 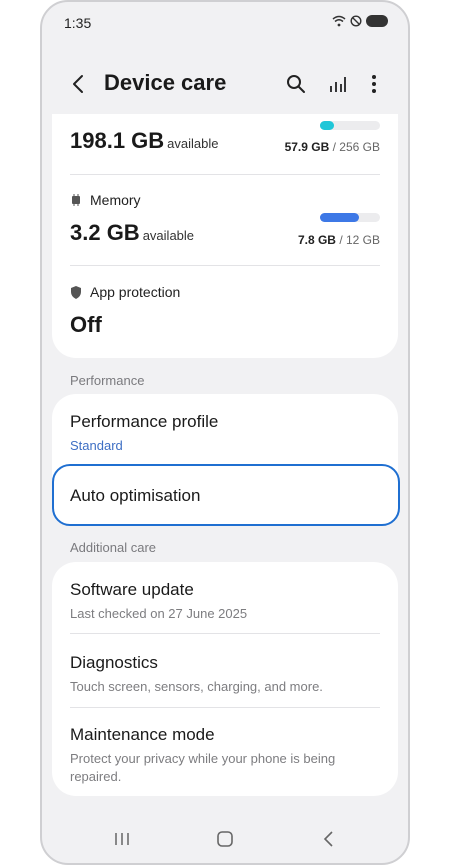 I want to click on item-title: Auto optimisation, so click(x=135, y=495).